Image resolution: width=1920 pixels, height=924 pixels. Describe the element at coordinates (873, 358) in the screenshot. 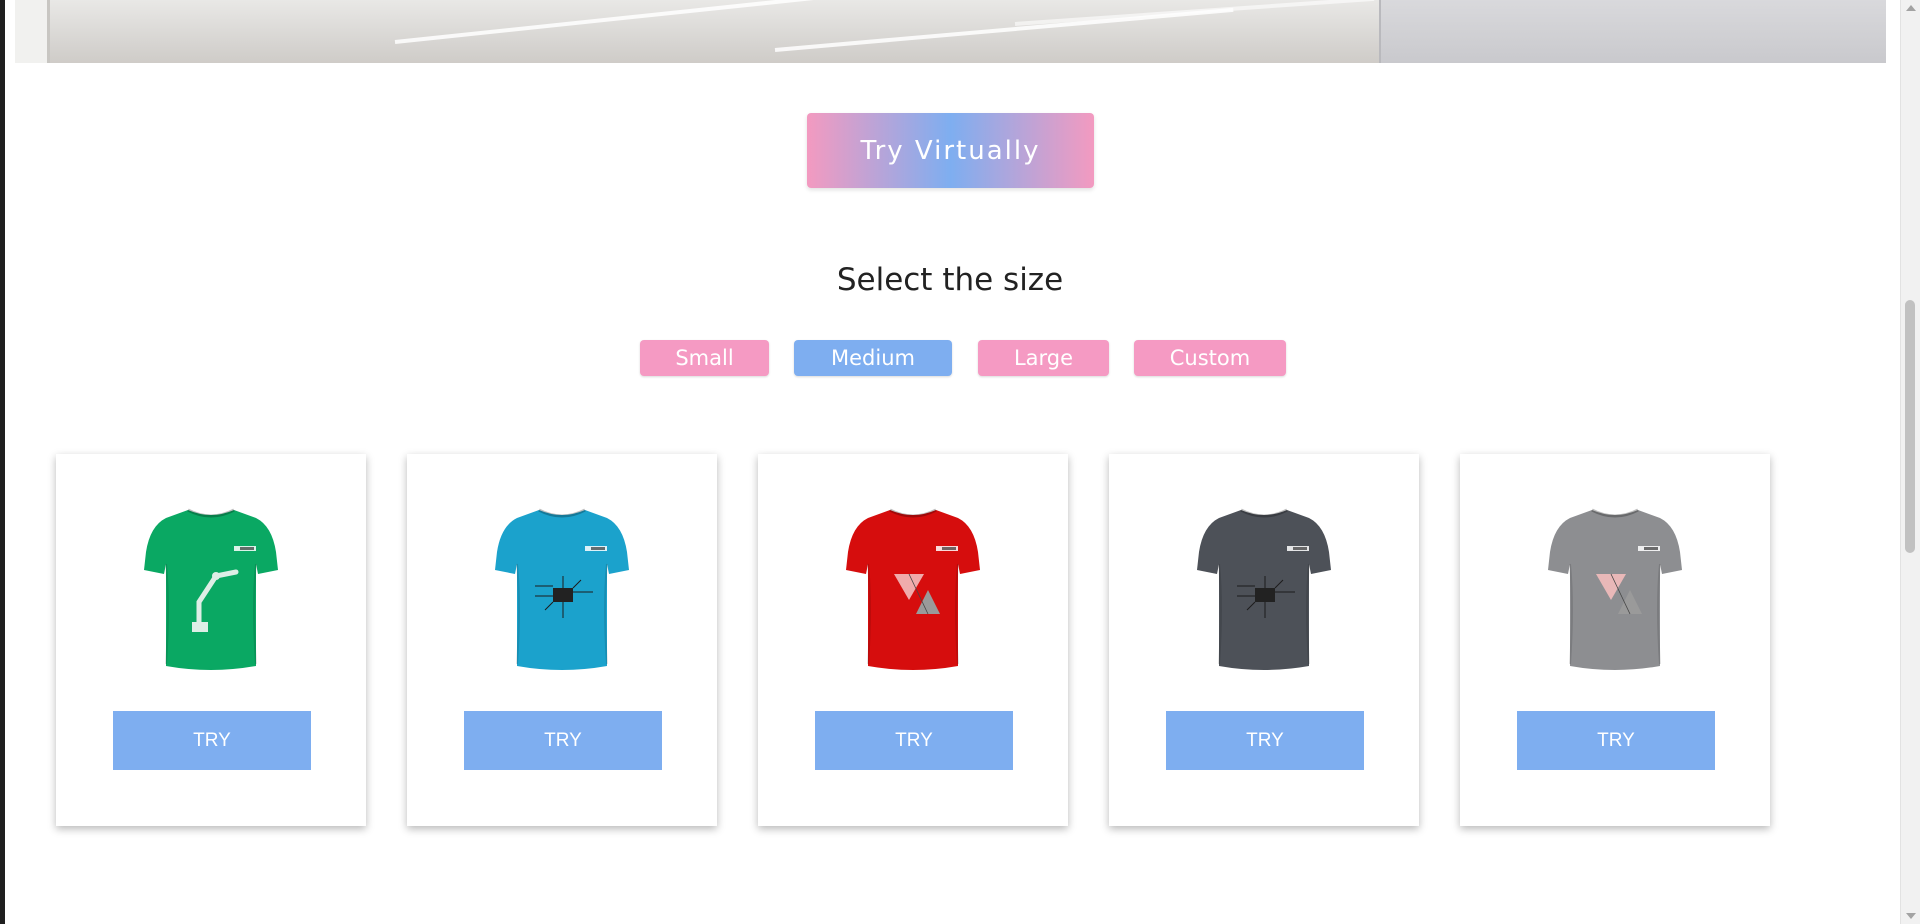

I see `size-option-medium: Medium` at that location.